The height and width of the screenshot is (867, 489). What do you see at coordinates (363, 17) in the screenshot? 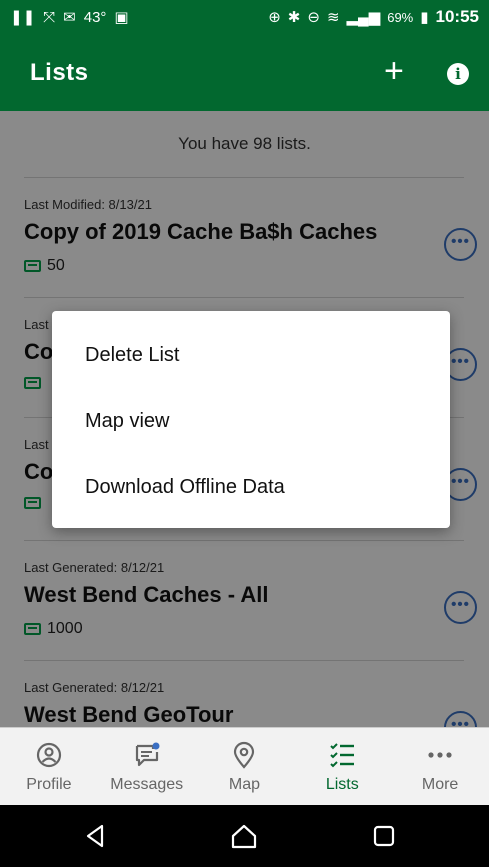
I see `signal-icon: ▂▄▆` at bounding box center [363, 17].